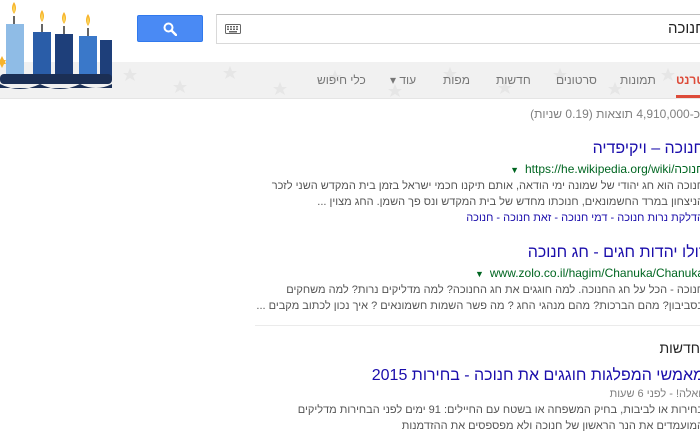 The image size is (700, 434). Describe the element at coordinates (233, 29) in the screenshot. I see `keyboard-icon` at that location.